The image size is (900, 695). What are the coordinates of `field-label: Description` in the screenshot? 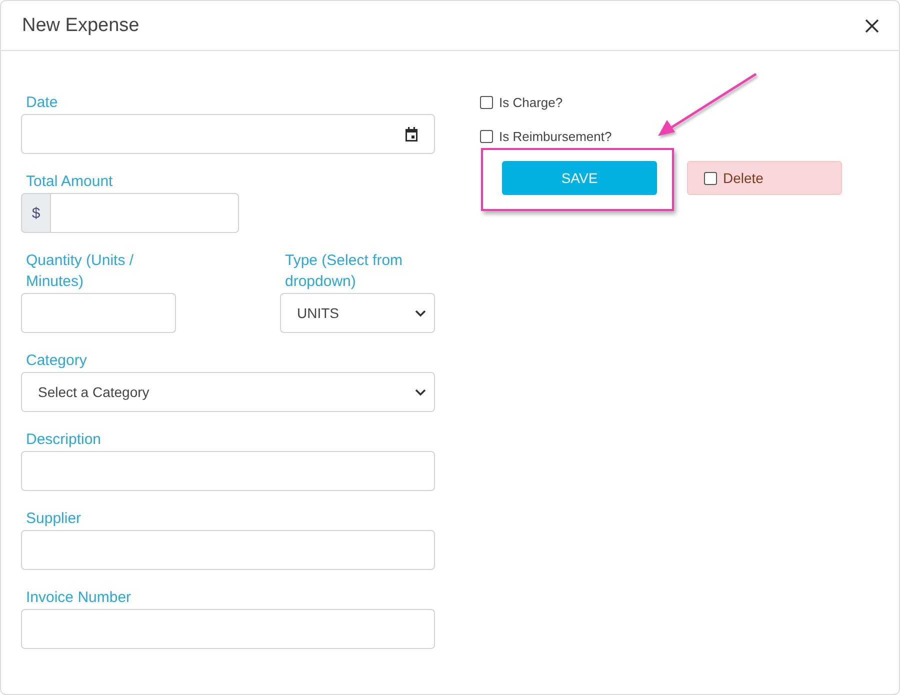 It's located at (63, 440).